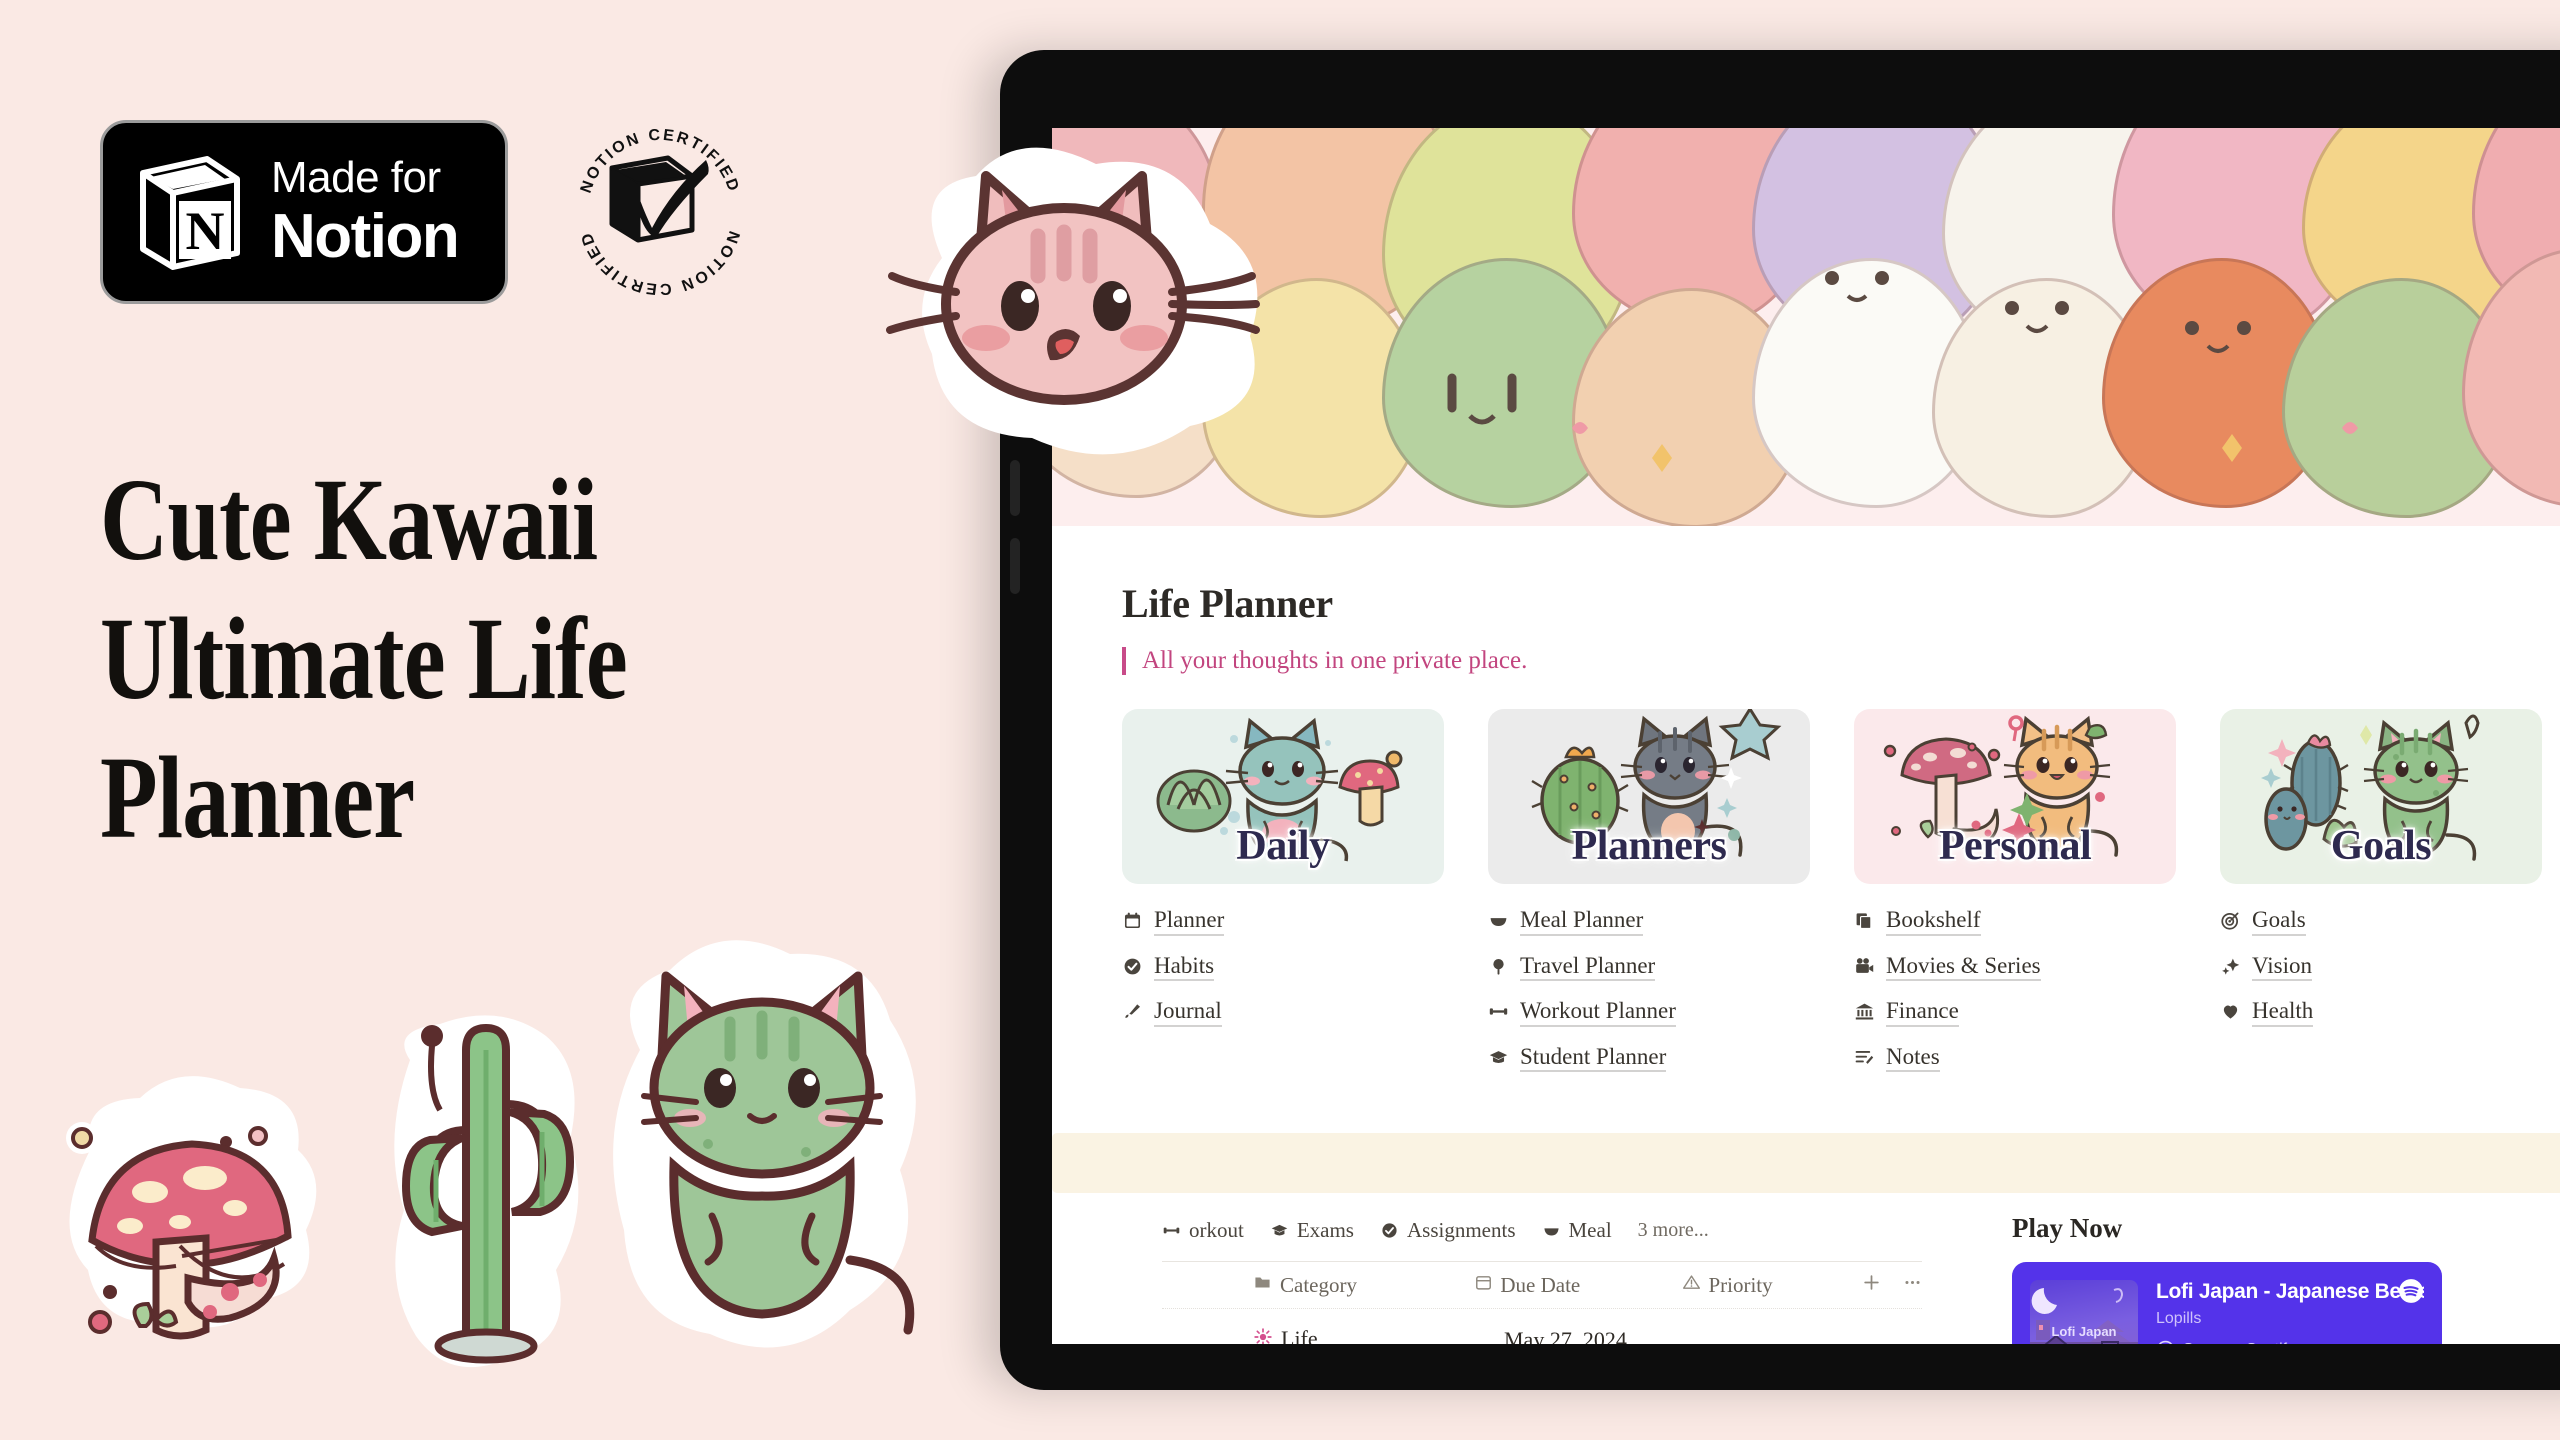 The width and height of the screenshot is (2560, 1440). Describe the element at coordinates (1864, 920) in the screenshot. I see `books-icon` at that location.